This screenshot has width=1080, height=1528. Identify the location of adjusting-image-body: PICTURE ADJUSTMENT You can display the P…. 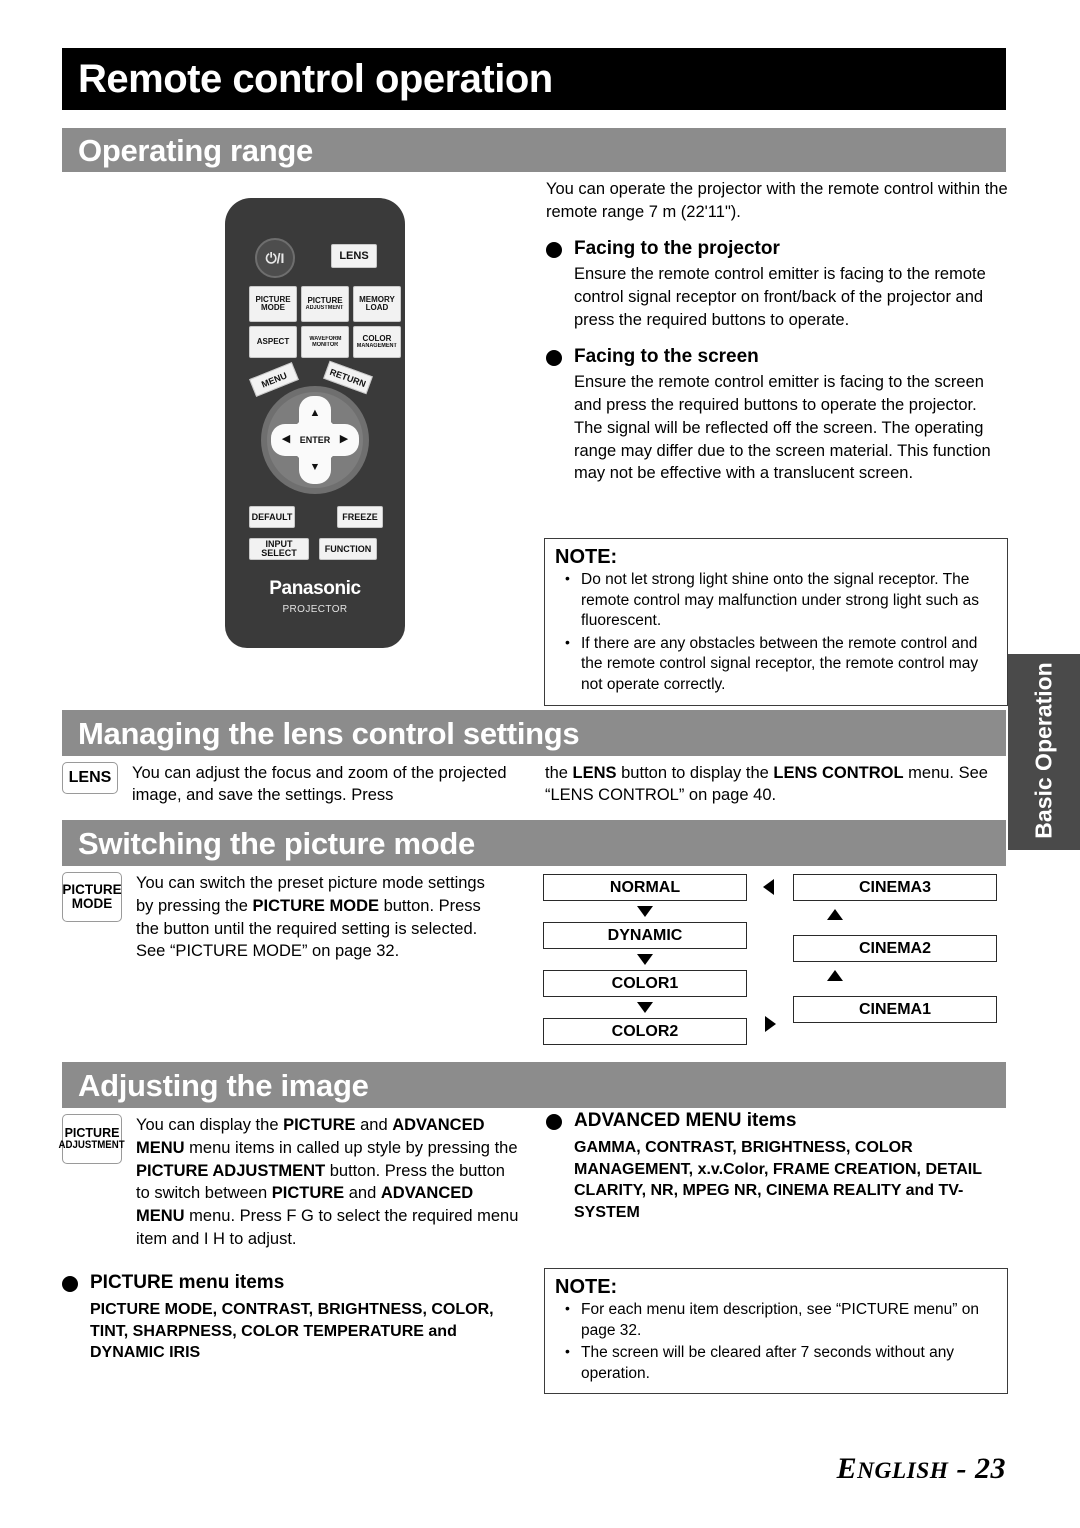
(295, 1182).